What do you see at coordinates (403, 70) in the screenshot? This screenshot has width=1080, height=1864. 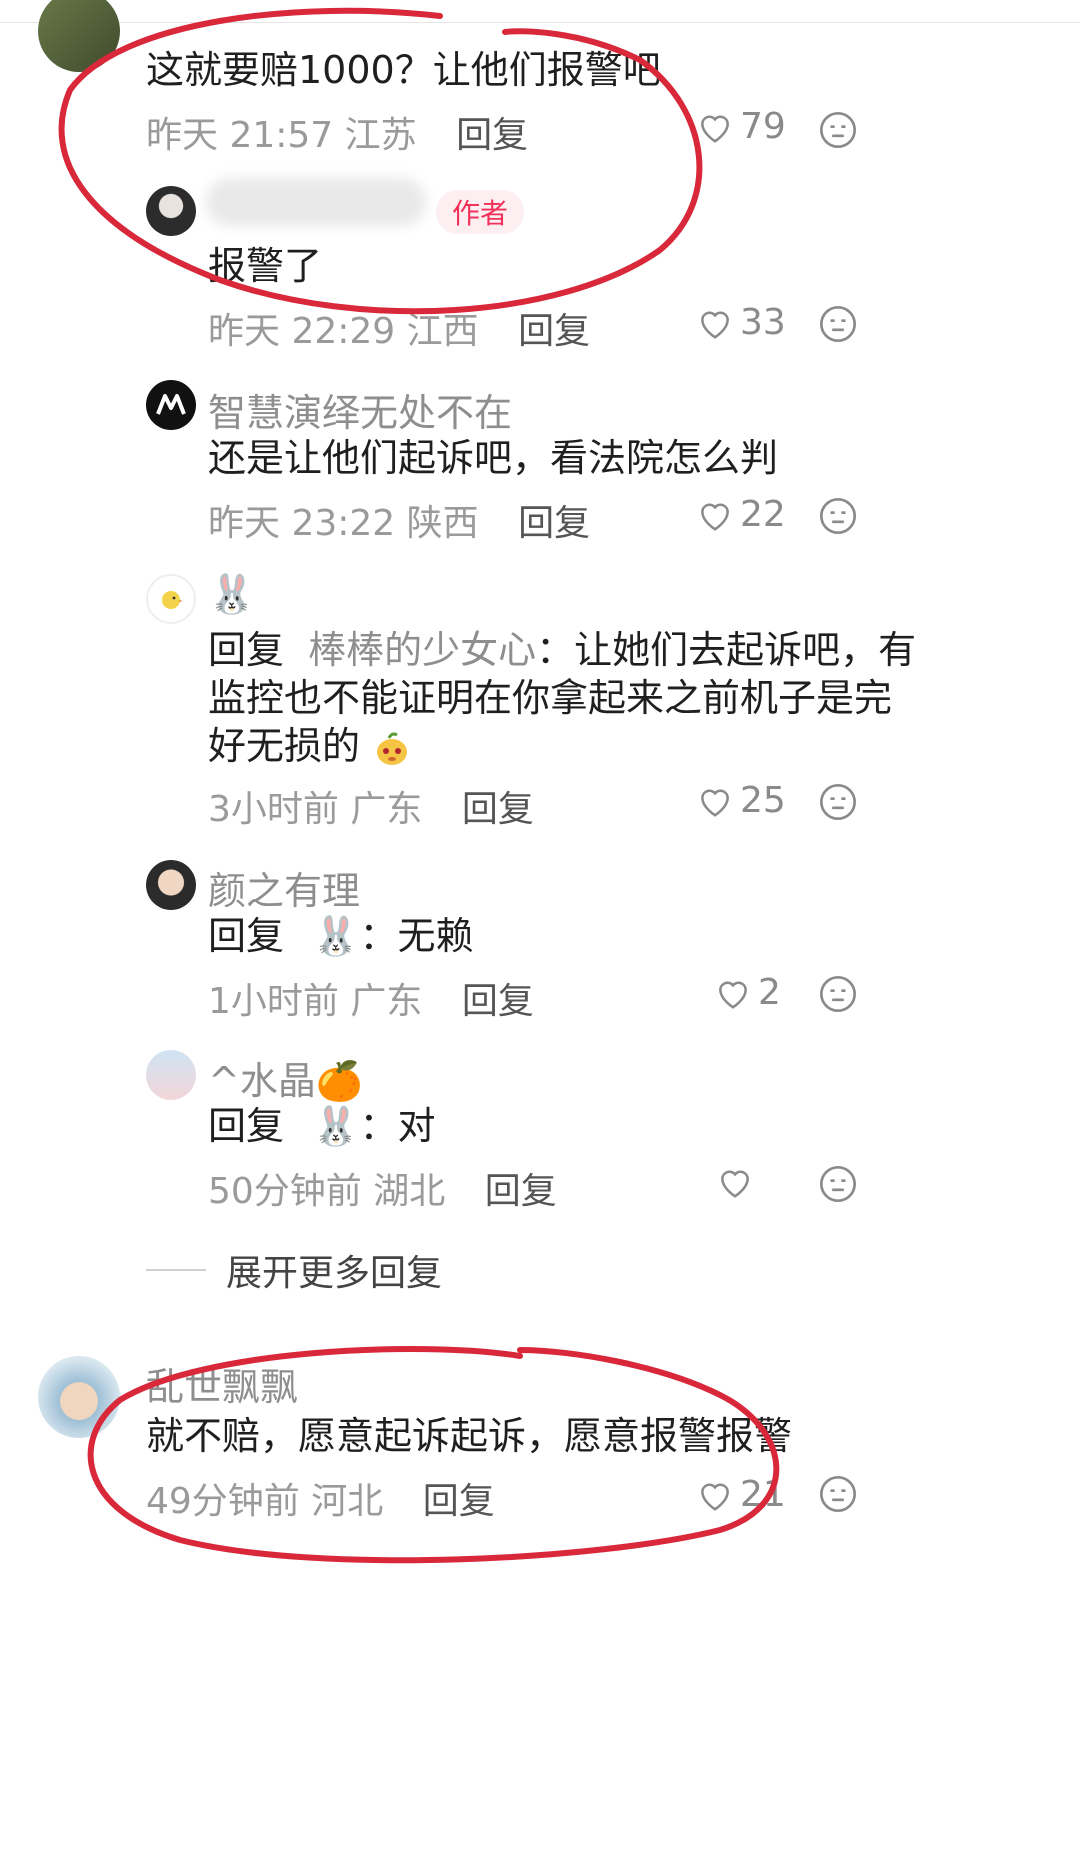 I see `comment-text: 这就要赔1000？让他们报警吧` at bounding box center [403, 70].